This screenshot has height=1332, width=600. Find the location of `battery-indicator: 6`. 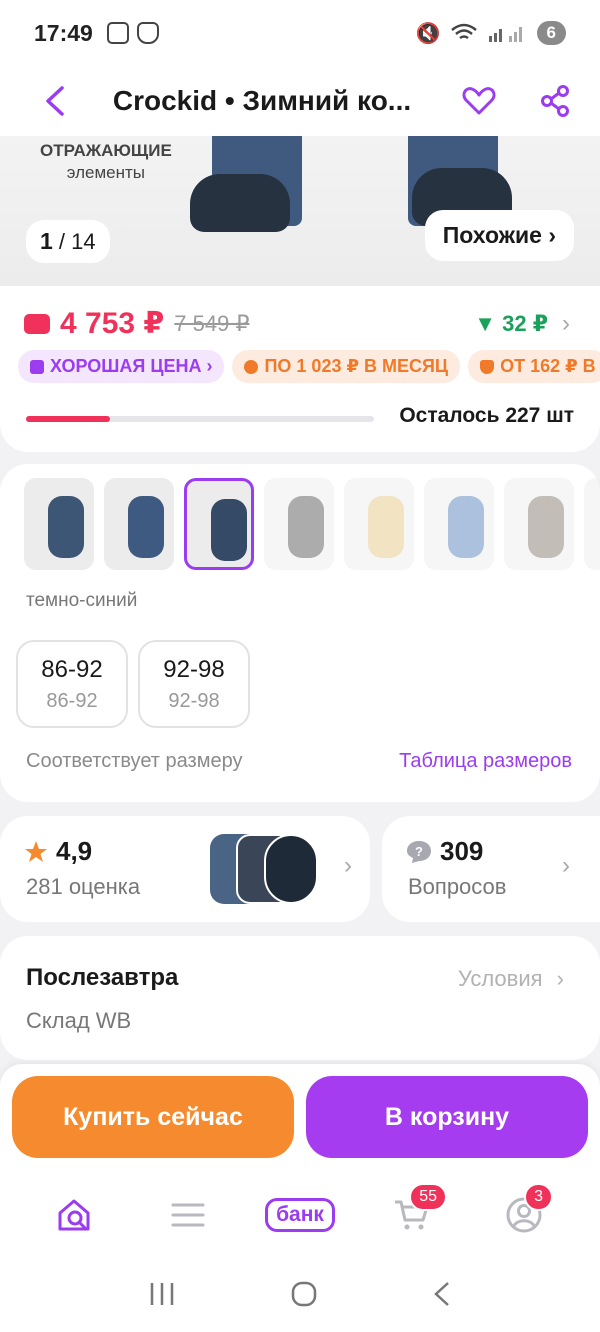

battery-indicator: 6 is located at coordinates (551, 33).